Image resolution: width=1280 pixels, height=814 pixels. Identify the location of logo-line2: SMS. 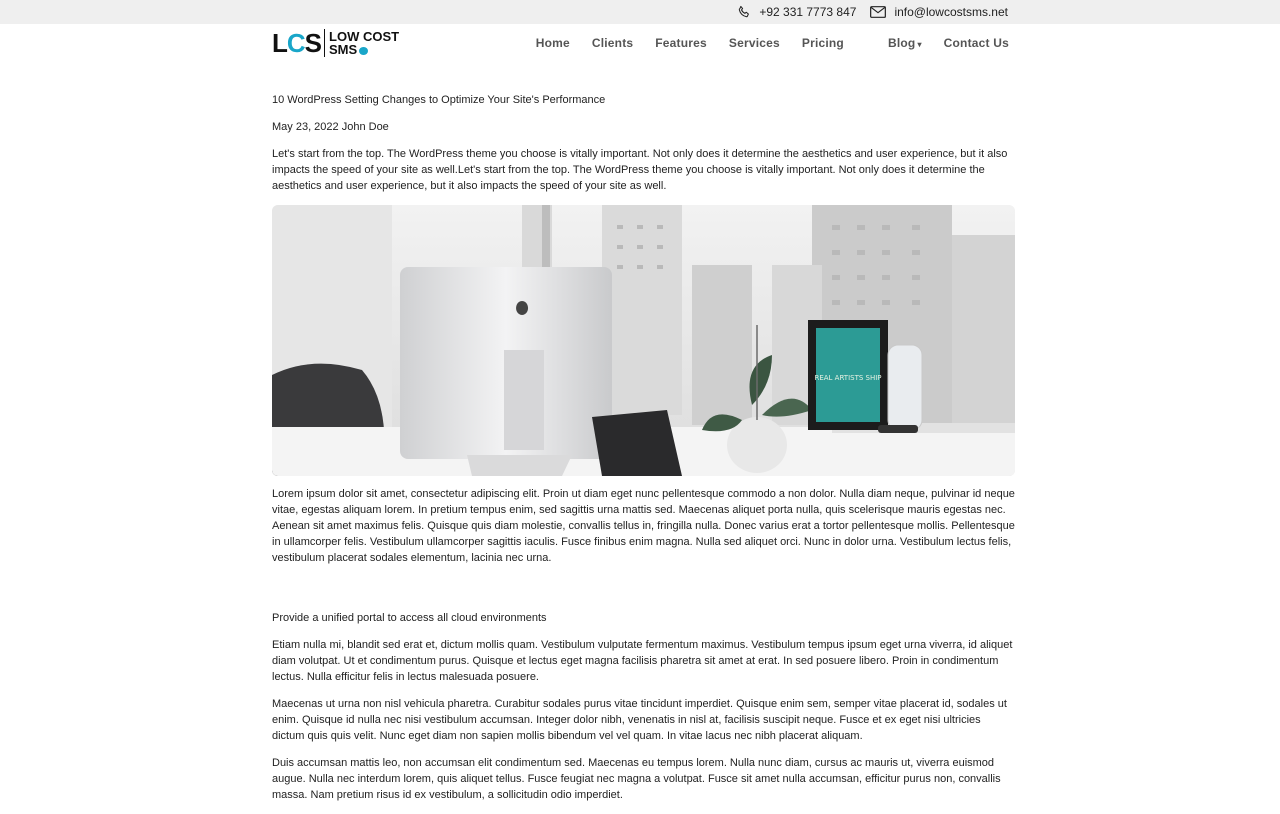
(343, 49).